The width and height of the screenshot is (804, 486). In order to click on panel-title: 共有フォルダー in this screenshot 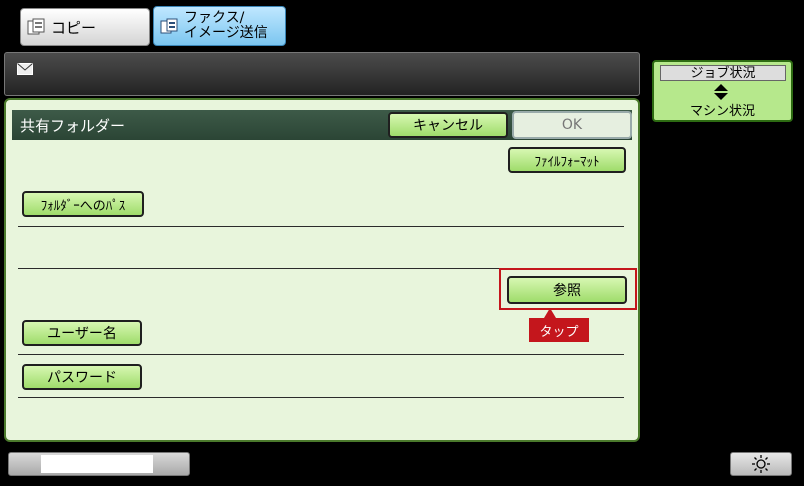, I will do `click(73, 126)`.